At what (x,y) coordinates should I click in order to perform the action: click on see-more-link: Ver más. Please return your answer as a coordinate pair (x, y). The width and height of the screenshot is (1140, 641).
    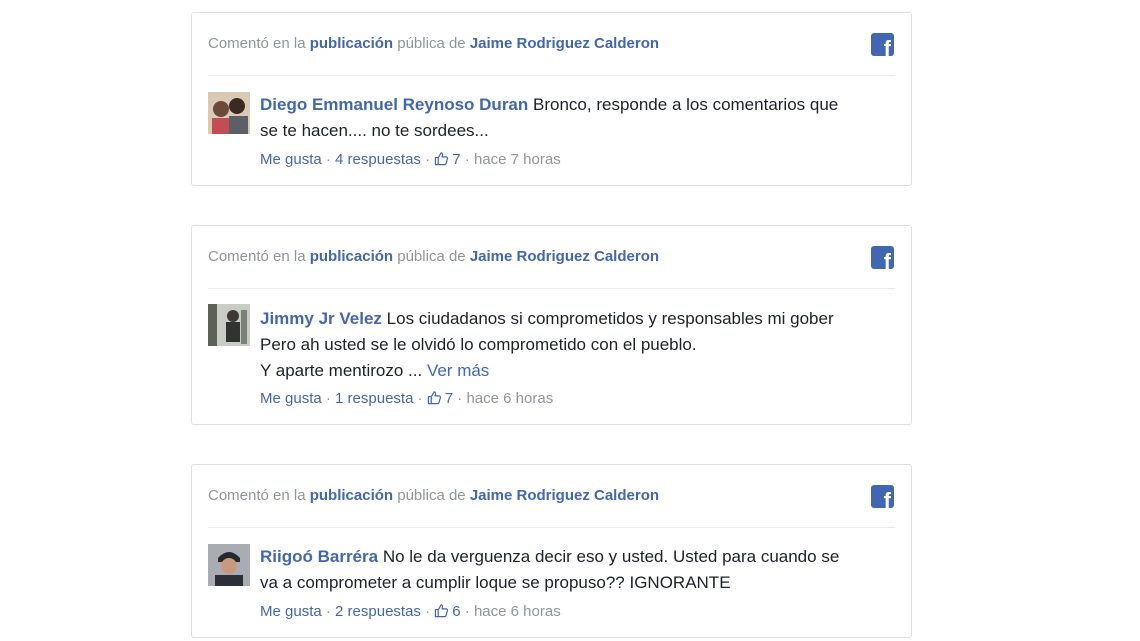
    Looking at the image, I should click on (458, 370).